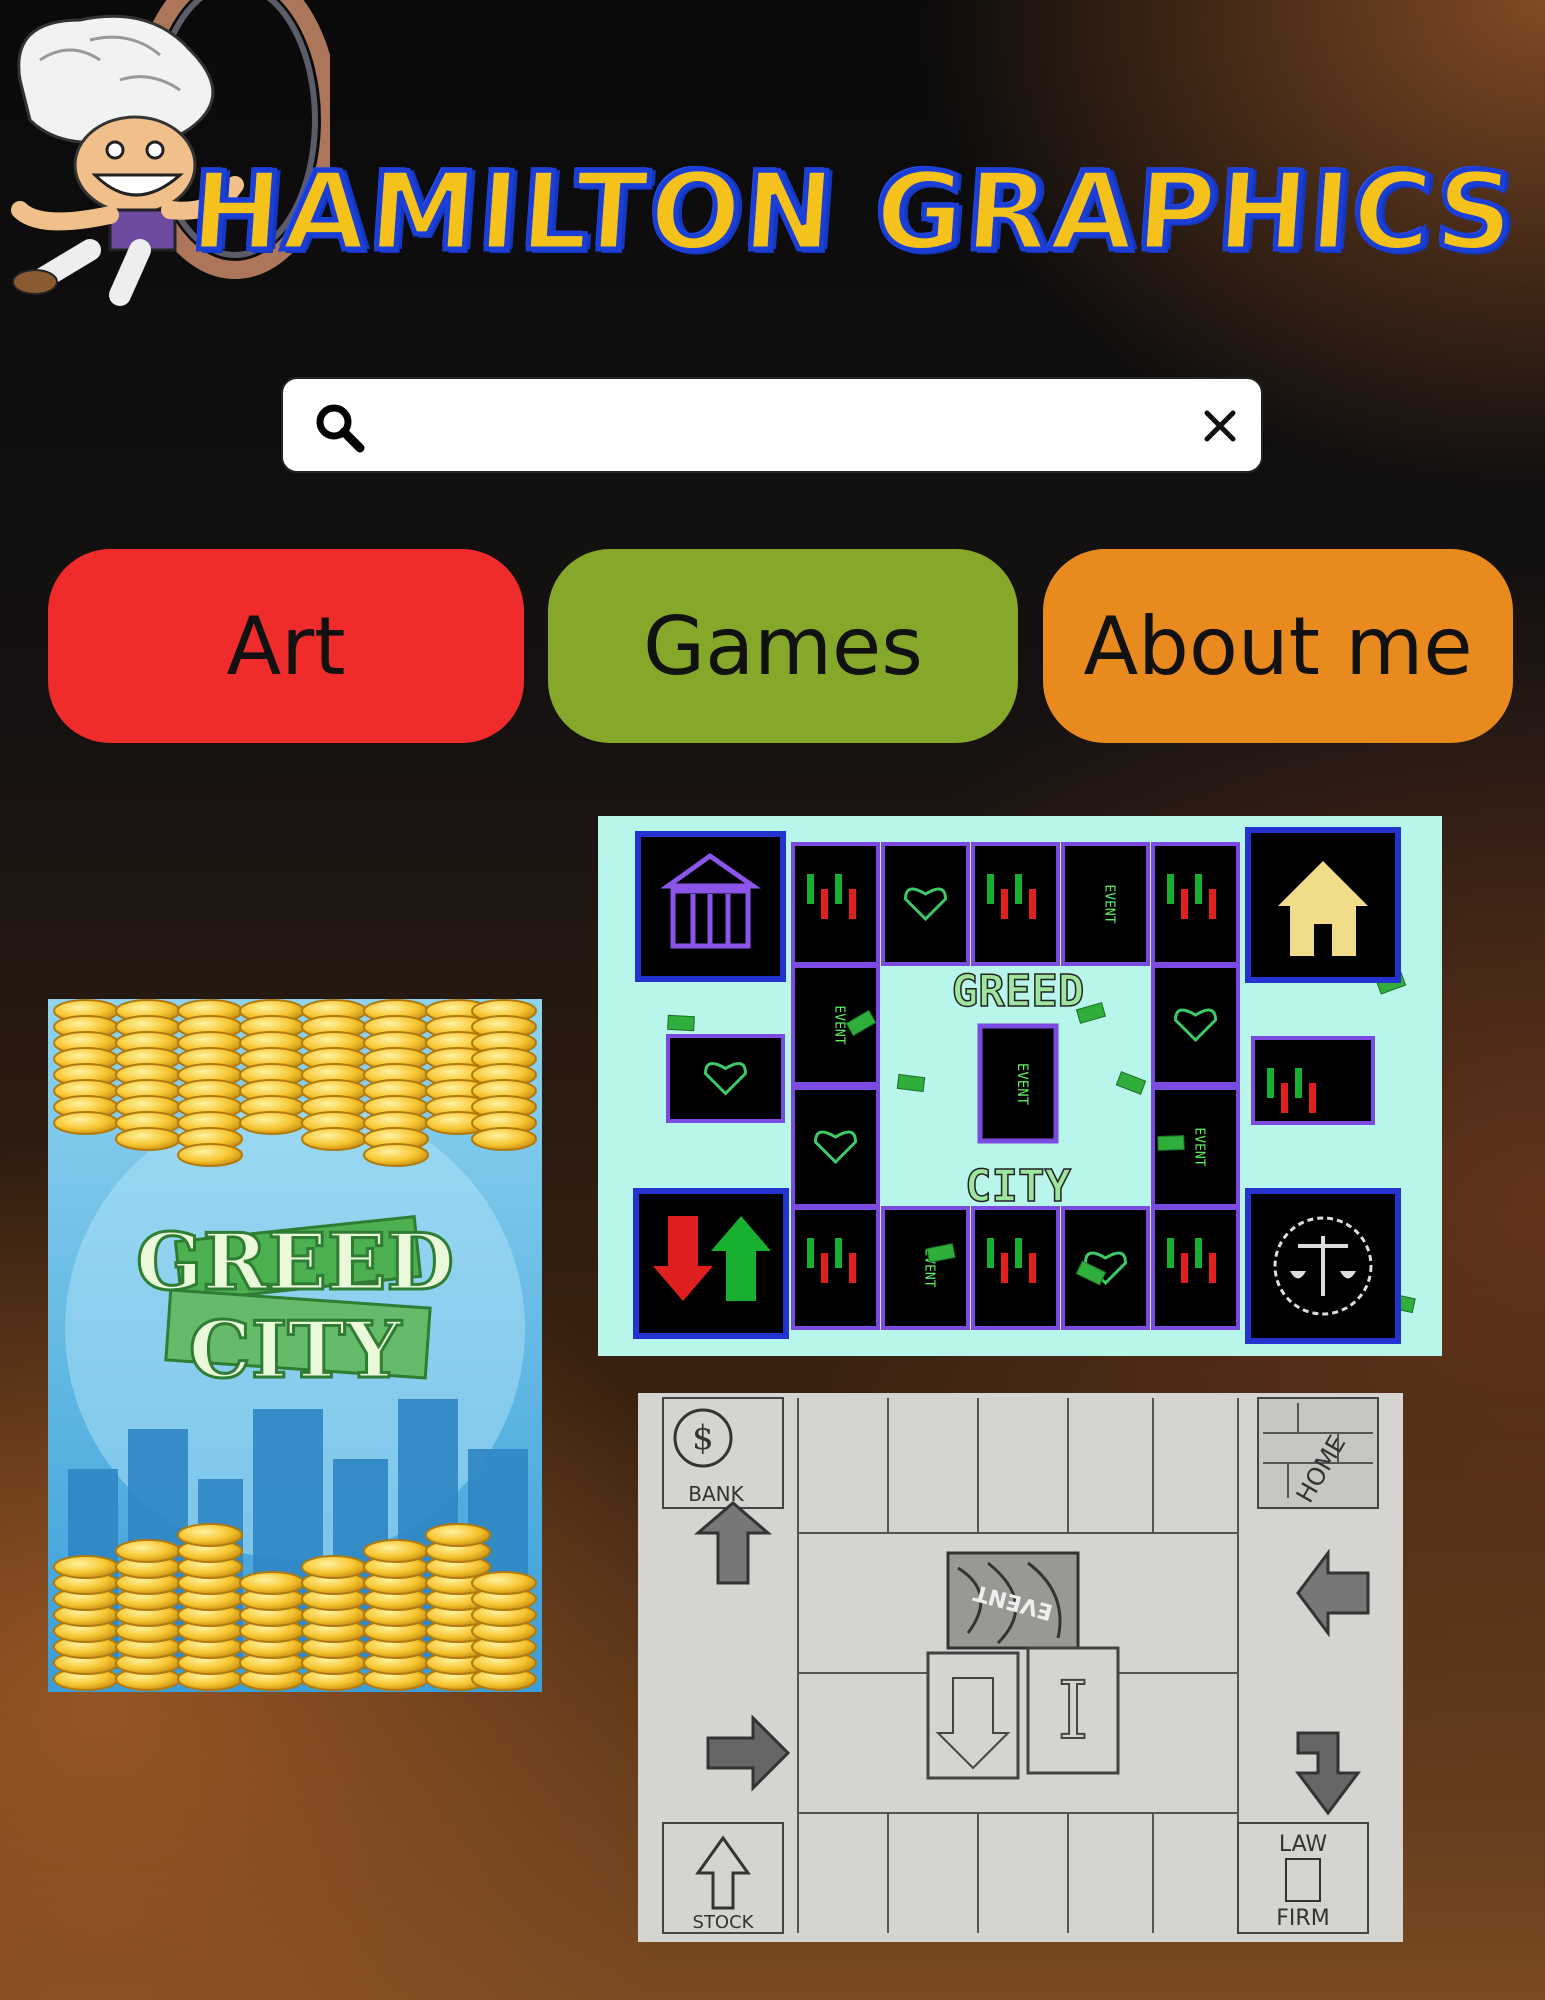  Describe the element at coordinates (1018, 1186) in the screenshot. I see `board-center-title-bottom: CITY` at that location.